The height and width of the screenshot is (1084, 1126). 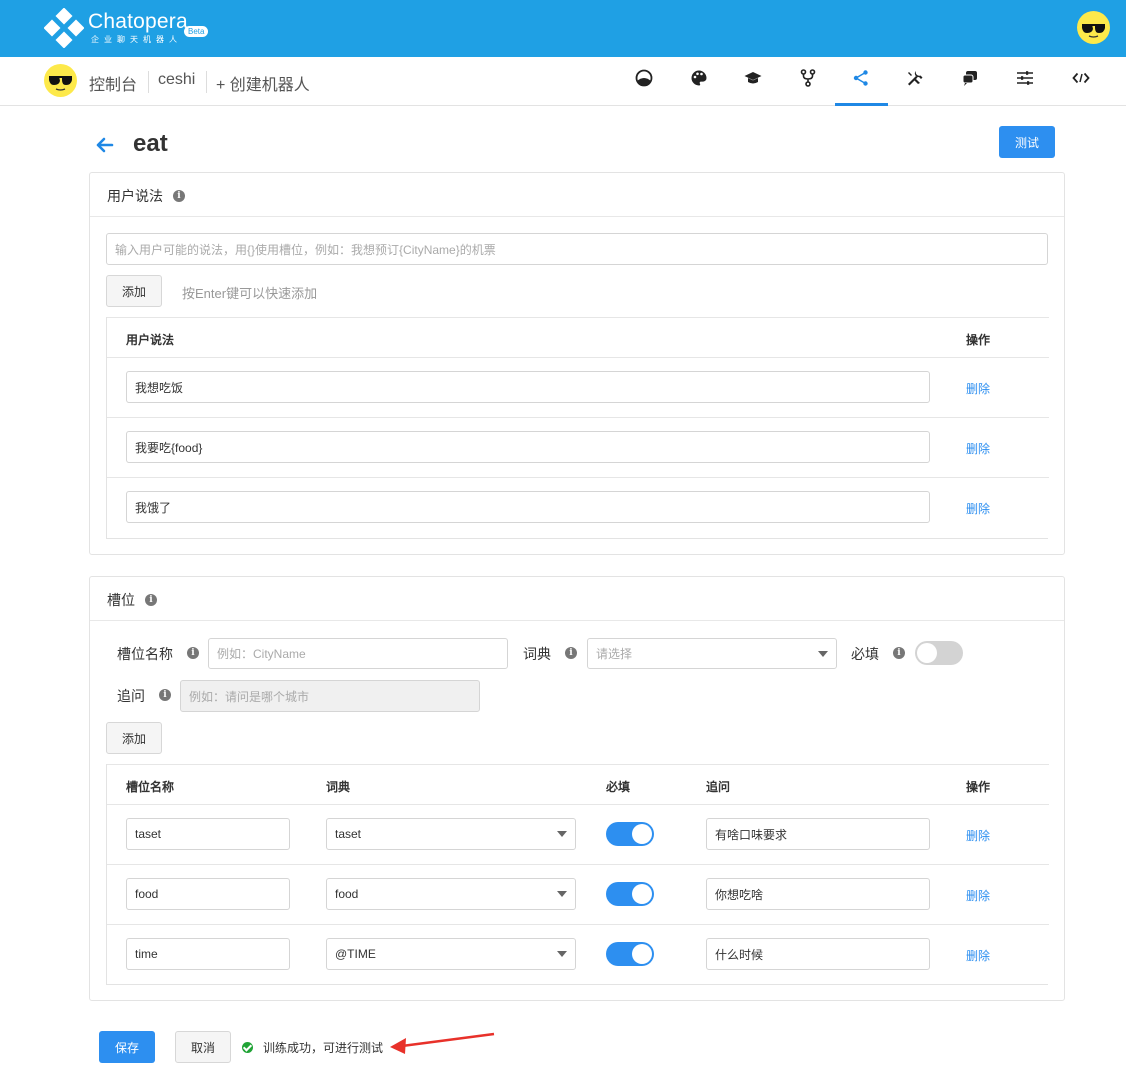 What do you see at coordinates (442, 1043) in the screenshot?
I see `annotation-arrow-icon` at bounding box center [442, 1043].